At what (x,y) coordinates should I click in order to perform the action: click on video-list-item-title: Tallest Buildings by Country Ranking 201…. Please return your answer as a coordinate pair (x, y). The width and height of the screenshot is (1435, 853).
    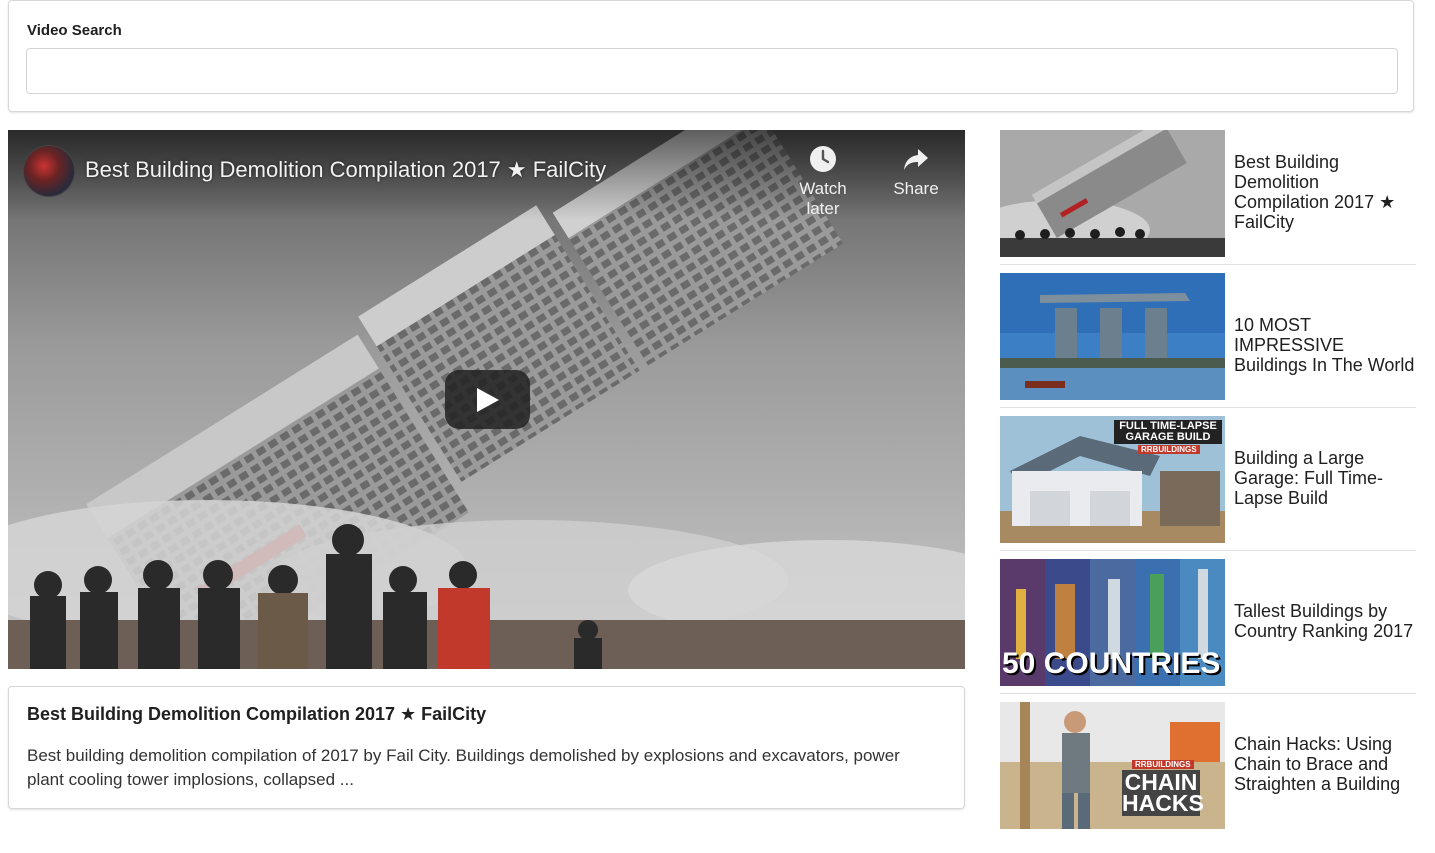
    Looking at the image, I should click on (1325, 621).